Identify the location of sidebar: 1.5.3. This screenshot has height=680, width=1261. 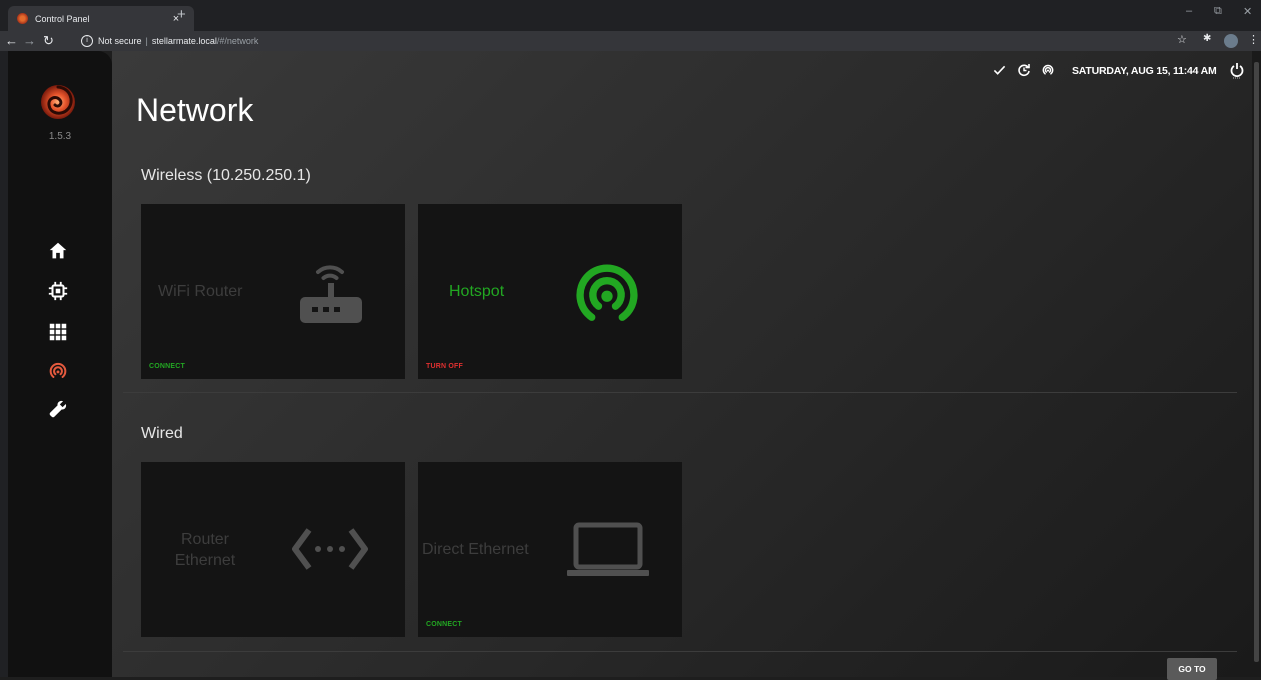
(60, 364).